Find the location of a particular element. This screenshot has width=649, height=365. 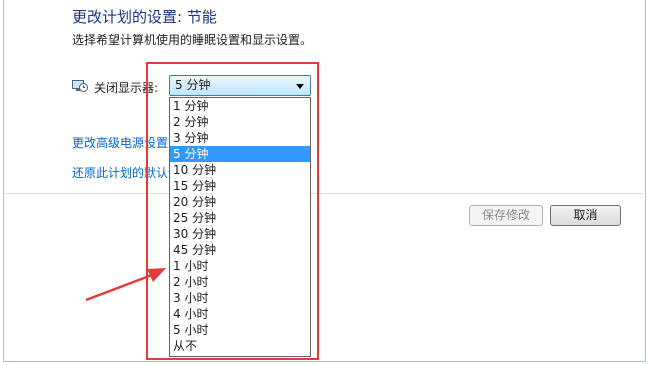

dropdown-option: 从不 is located at coordinates (240, 346).